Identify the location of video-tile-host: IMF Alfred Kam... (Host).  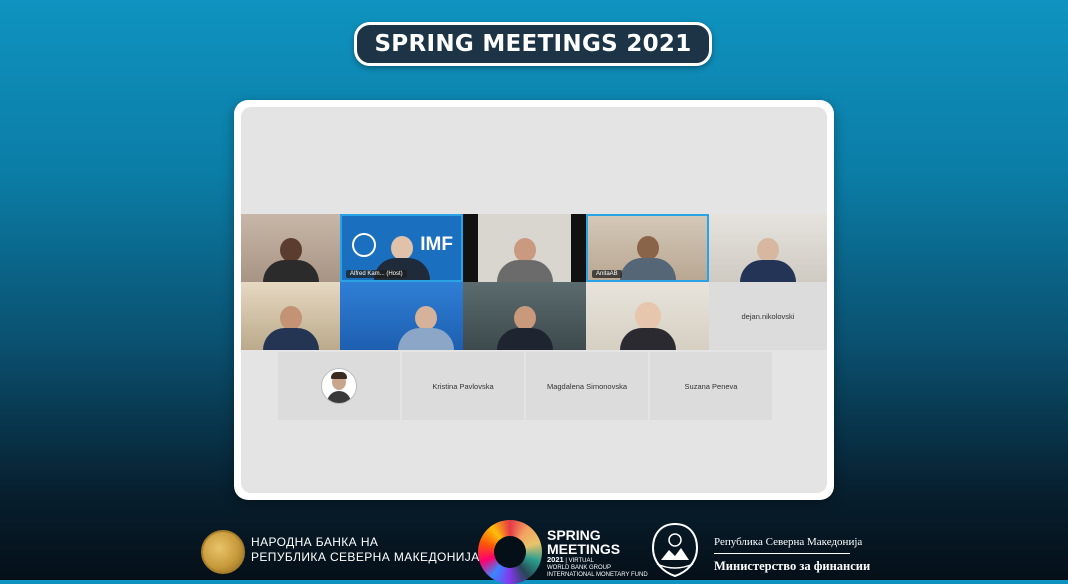
(401, 248).